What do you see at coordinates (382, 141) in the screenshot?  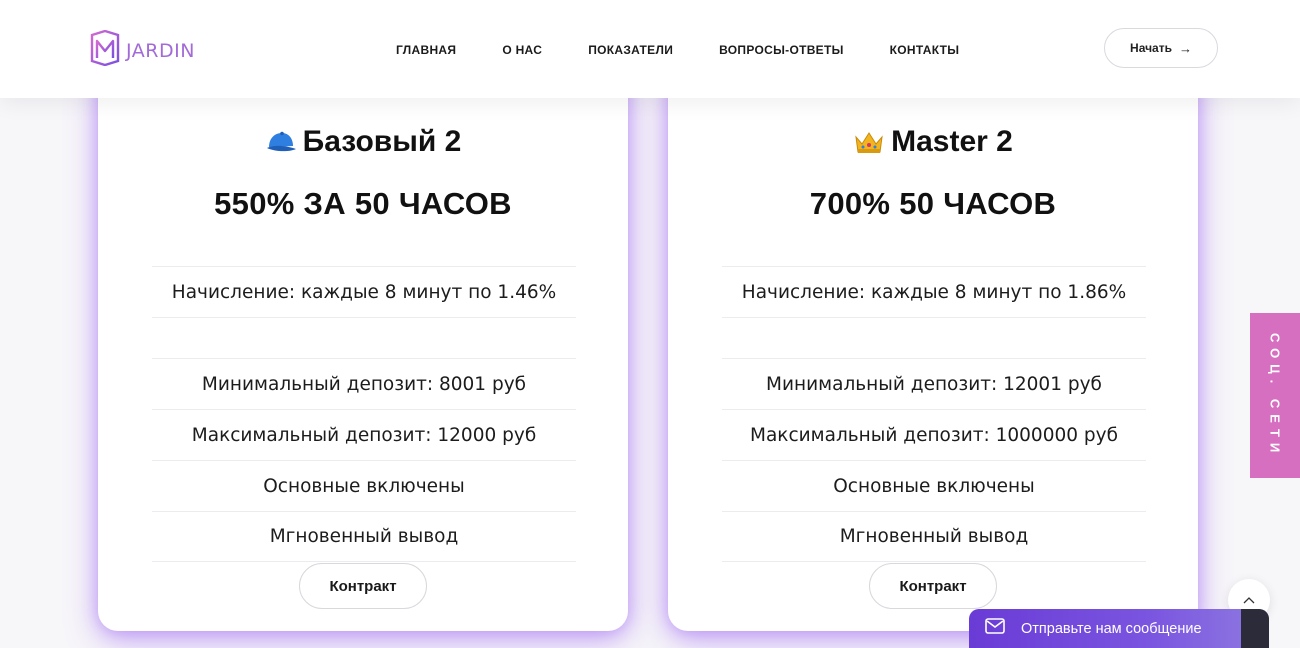 I see `plan-title-text: Базовый 2` at bounding box center [382, 141].